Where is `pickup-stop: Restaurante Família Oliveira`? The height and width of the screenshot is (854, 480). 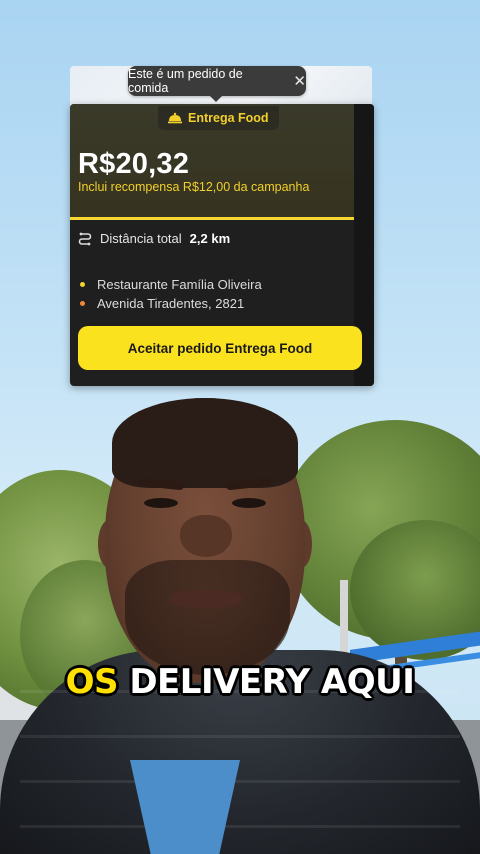
pickup-stop: Restaurante Família Oliveira is located at coordinates (171, 284).